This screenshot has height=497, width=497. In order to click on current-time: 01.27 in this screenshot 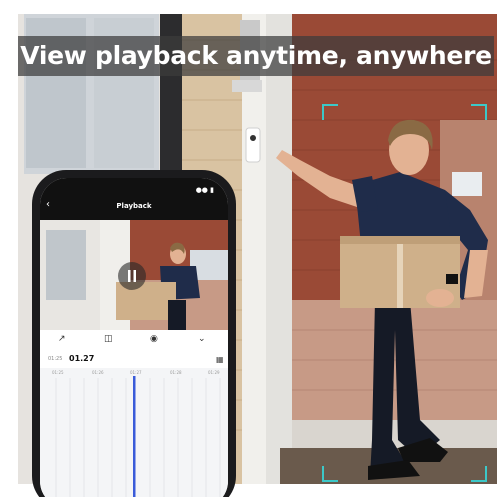, I will do `click(82, 358)`.